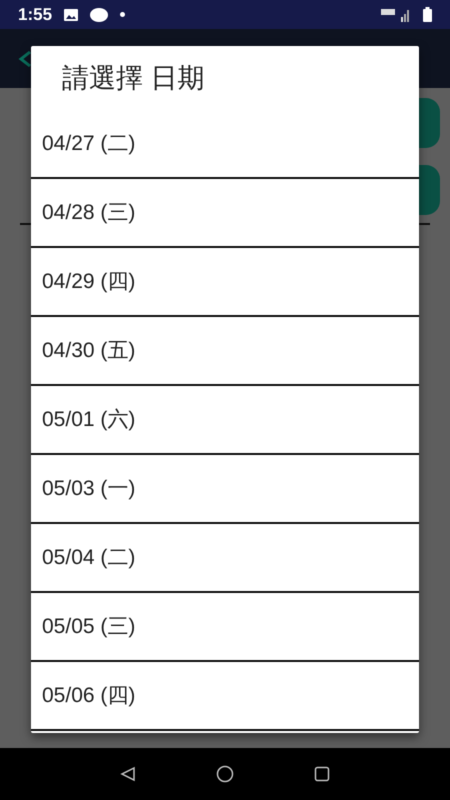  I want to click on status-time: 1:55, so click(35, 15).